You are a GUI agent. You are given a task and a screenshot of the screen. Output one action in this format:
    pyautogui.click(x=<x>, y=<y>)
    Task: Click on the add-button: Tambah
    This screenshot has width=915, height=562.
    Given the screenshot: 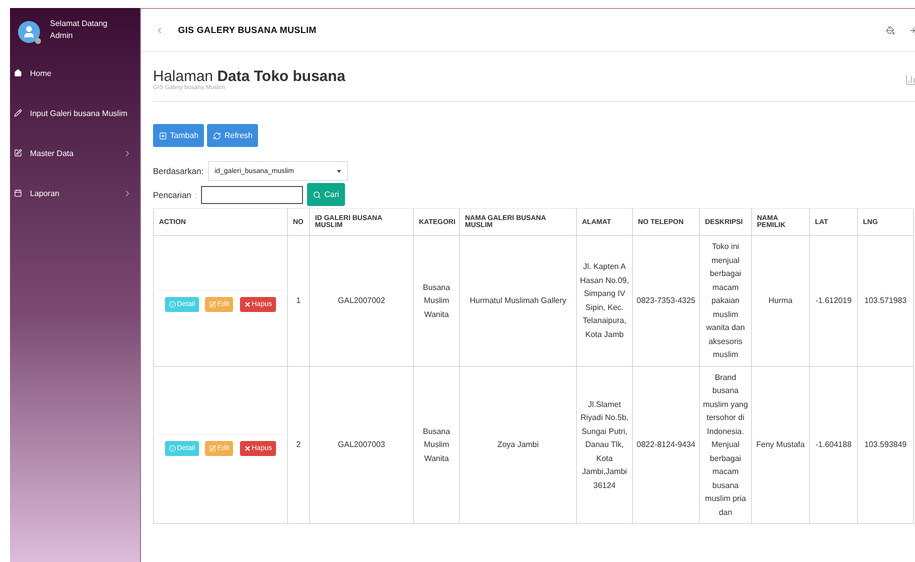 What is the action you would take?
    pyautogui.click(x=178, y=135)
    